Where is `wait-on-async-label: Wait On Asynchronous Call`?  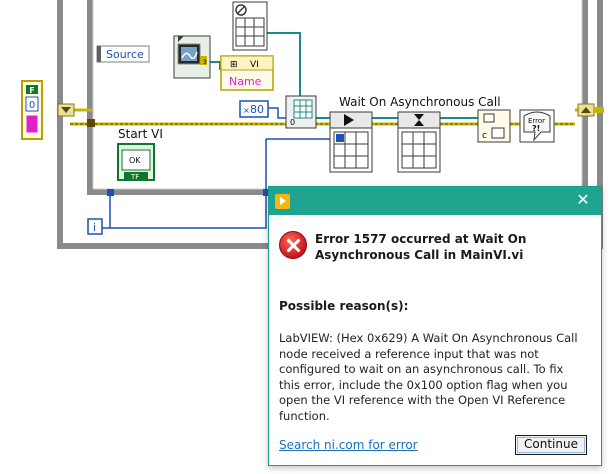
wait-on-async-label: Wait On Asynchronous Call is located at coordinates (420, 102).